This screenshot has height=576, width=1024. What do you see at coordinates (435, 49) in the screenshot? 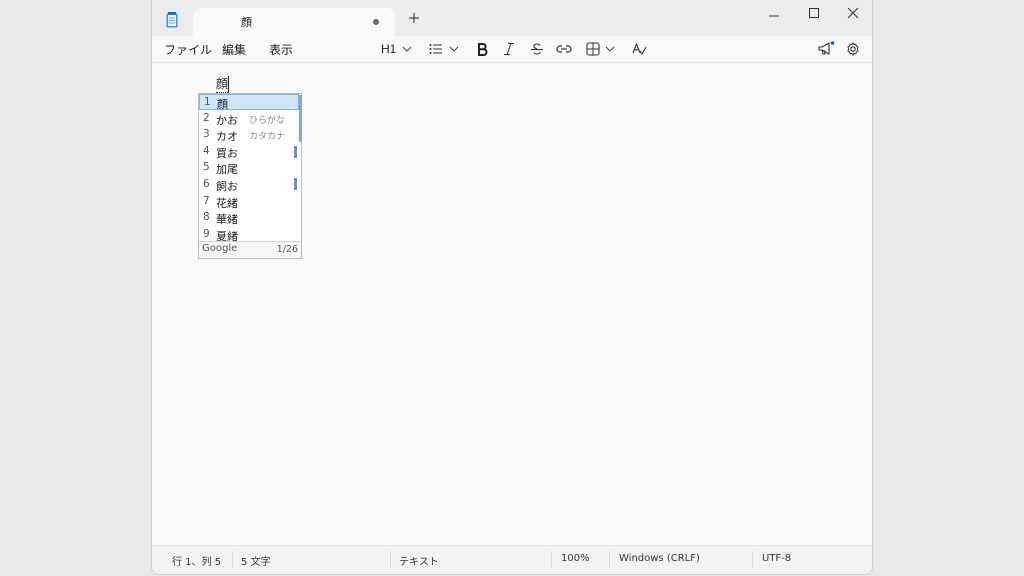
I see `bulleted-list-icon` at bounding box center [435, 49].